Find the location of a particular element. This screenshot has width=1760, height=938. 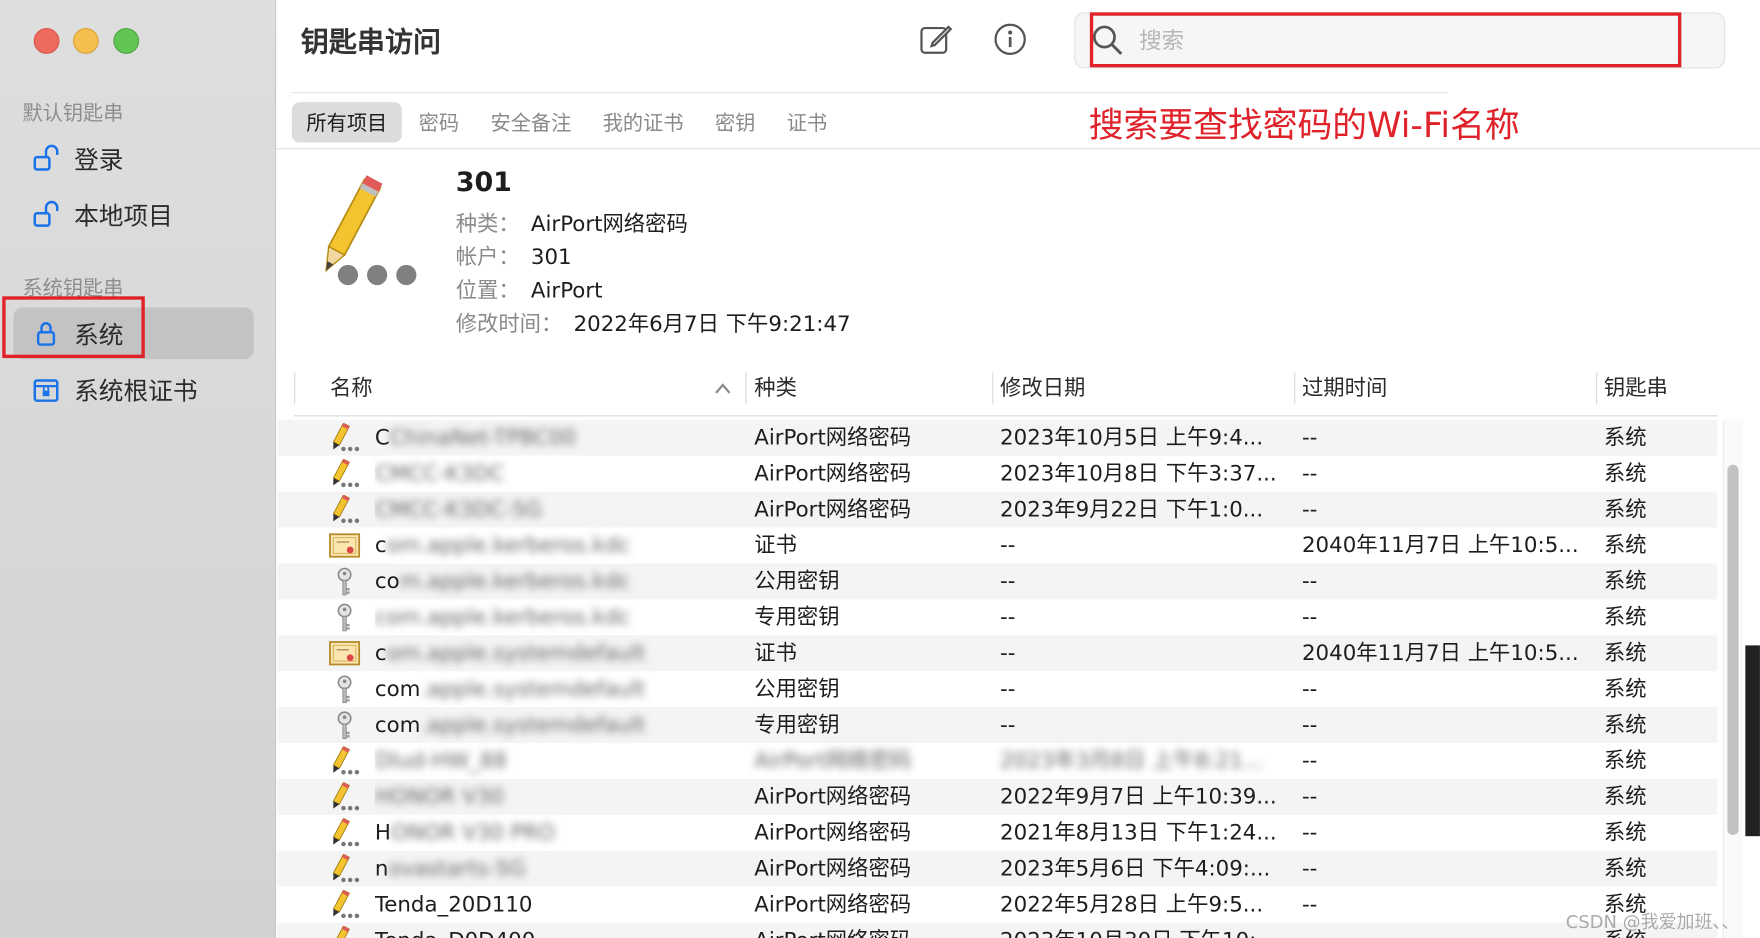

detail-account-row: 帐户： 301 is located at coordinates (514, 255).